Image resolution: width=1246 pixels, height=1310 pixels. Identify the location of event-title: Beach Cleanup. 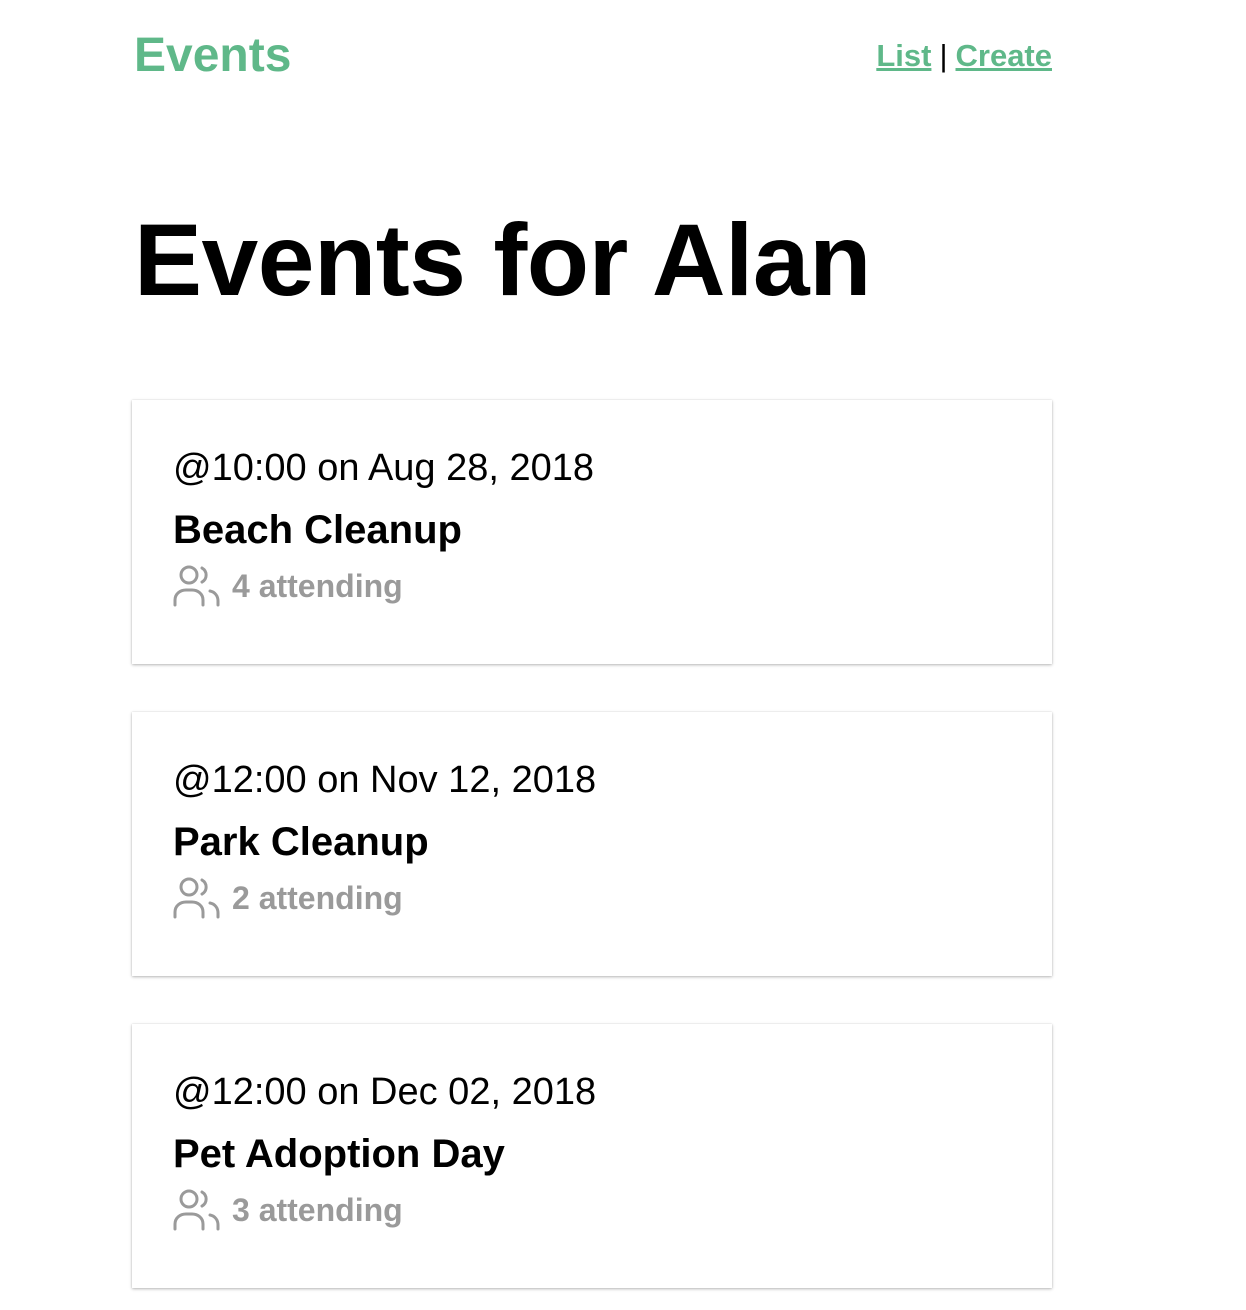
(317, 530).